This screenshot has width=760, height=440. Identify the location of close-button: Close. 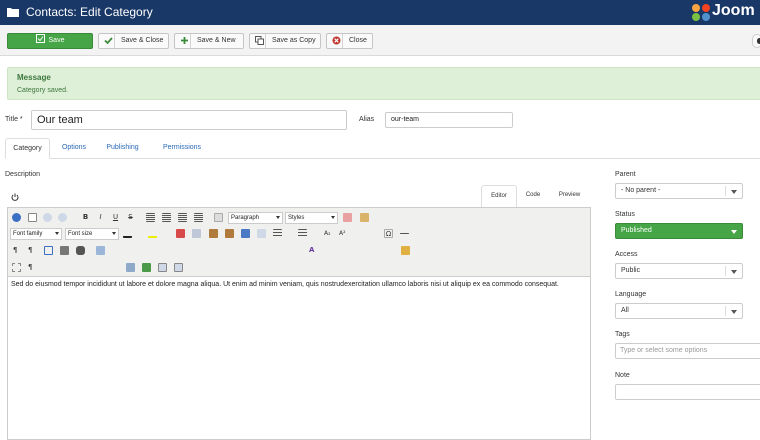
(349, 41).